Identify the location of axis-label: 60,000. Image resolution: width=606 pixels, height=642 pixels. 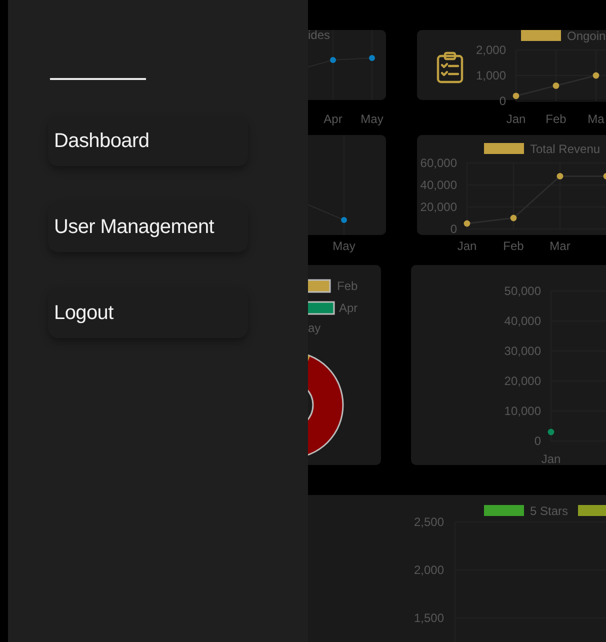
(438, 163).